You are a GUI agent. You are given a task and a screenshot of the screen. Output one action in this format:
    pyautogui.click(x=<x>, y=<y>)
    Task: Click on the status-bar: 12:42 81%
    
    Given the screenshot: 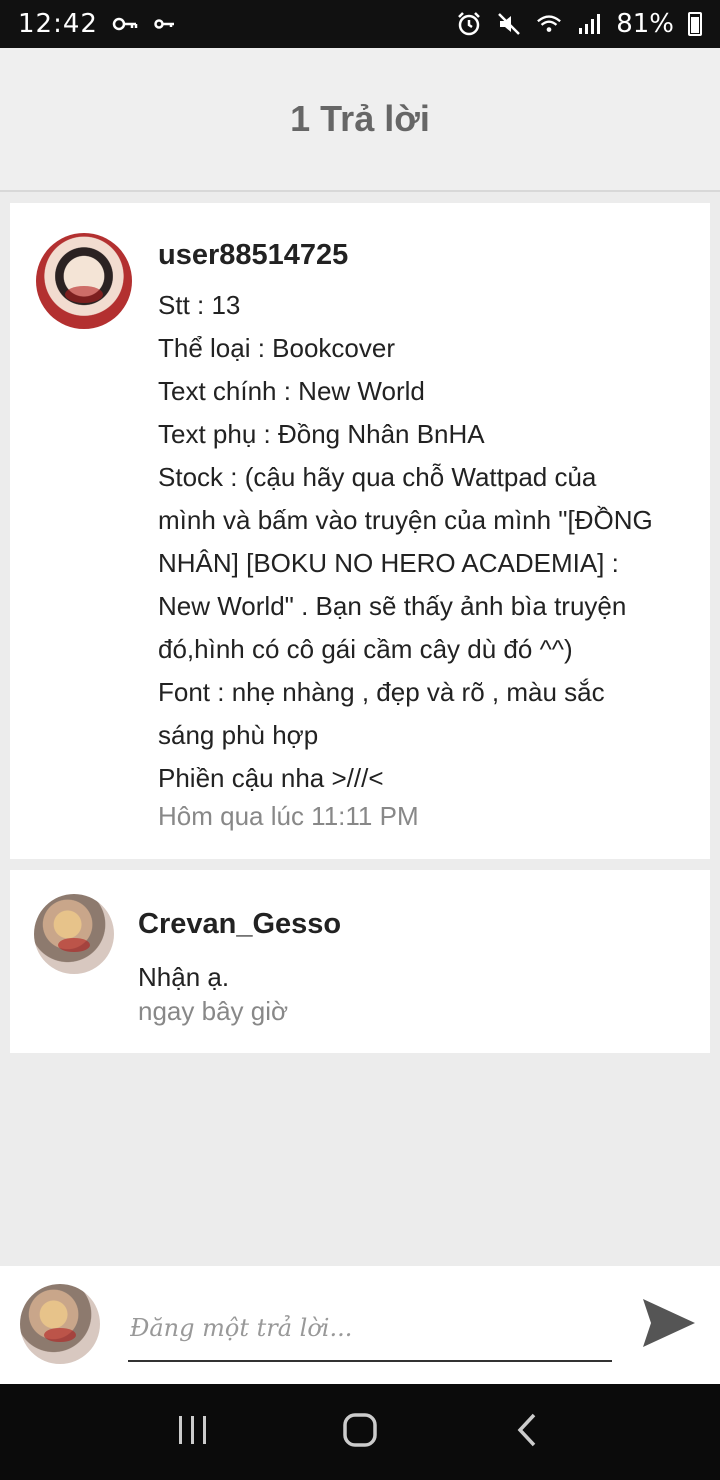 What is the action you would take?
    pyautogui.click(x=360, y=24)
    